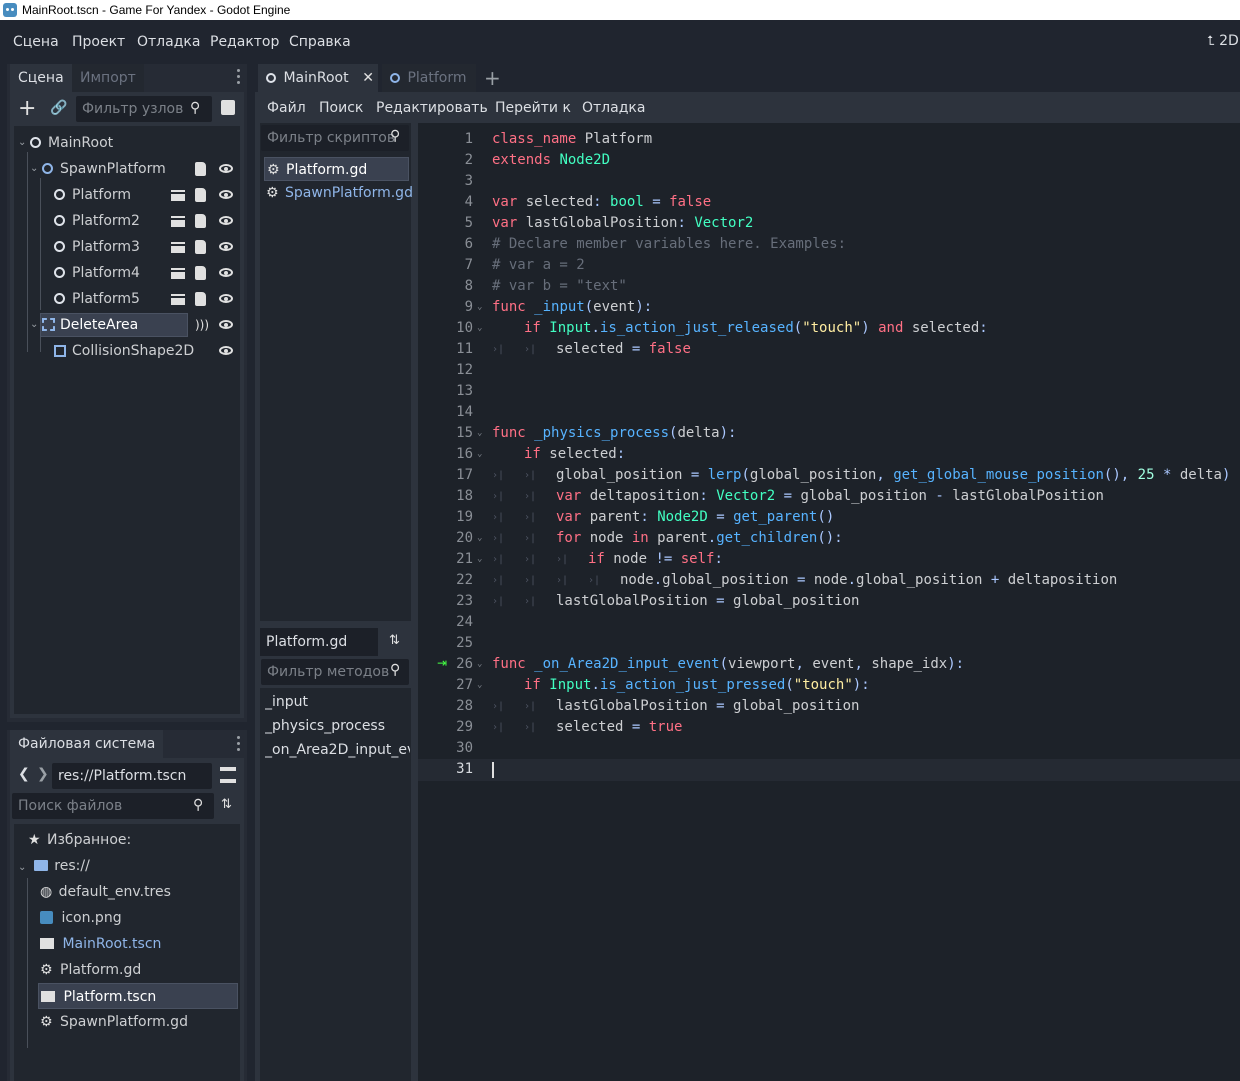 The width and height of the screenshot is (1240, 1081). What do you see at coordinates (100, 944) in the screenshot?
I see `file-mainroot-tscn: MainRoot.tscn` at bounding box center [100, 944].